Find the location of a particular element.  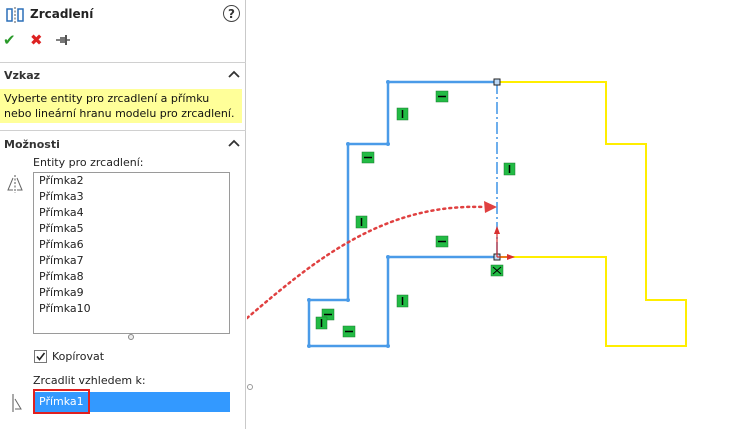

copy-checkbox is located at coordinates (40, 356).